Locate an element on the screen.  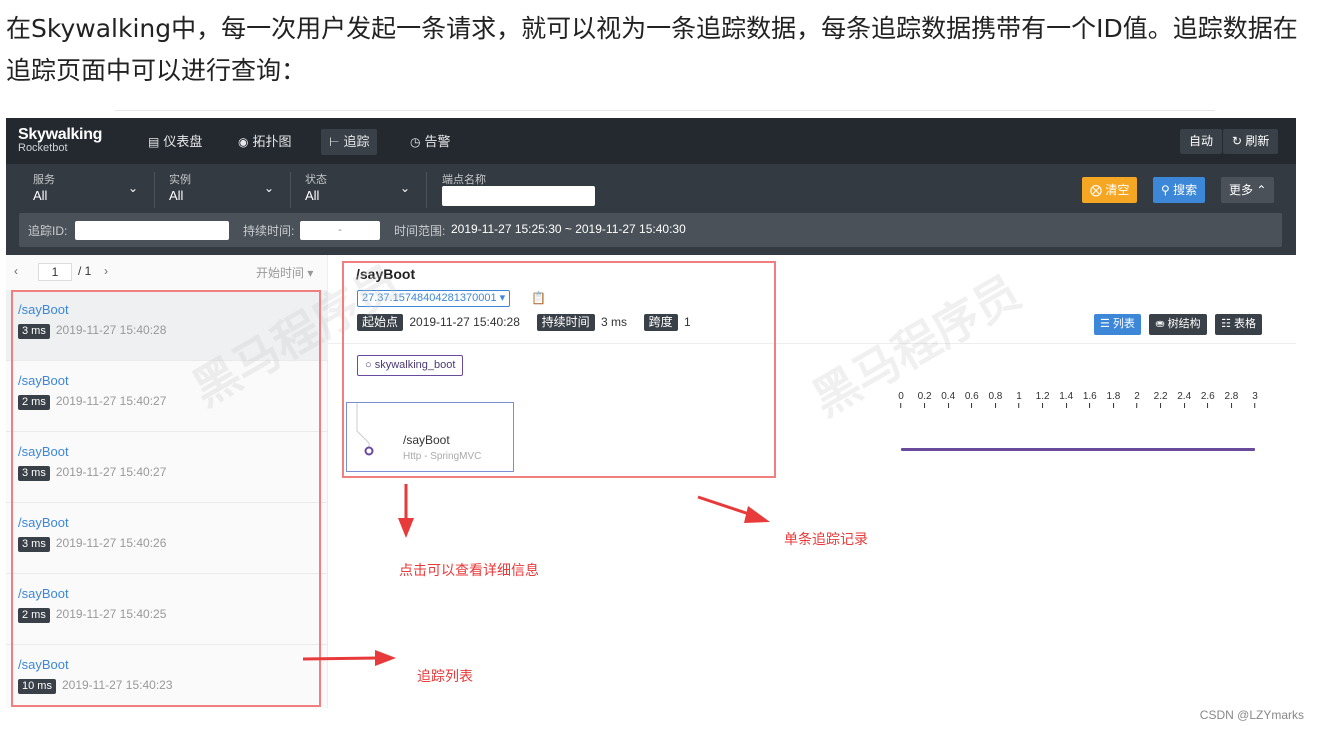
nav-topology: ◉ 拓扑图 is located at coordinates (265, 142).